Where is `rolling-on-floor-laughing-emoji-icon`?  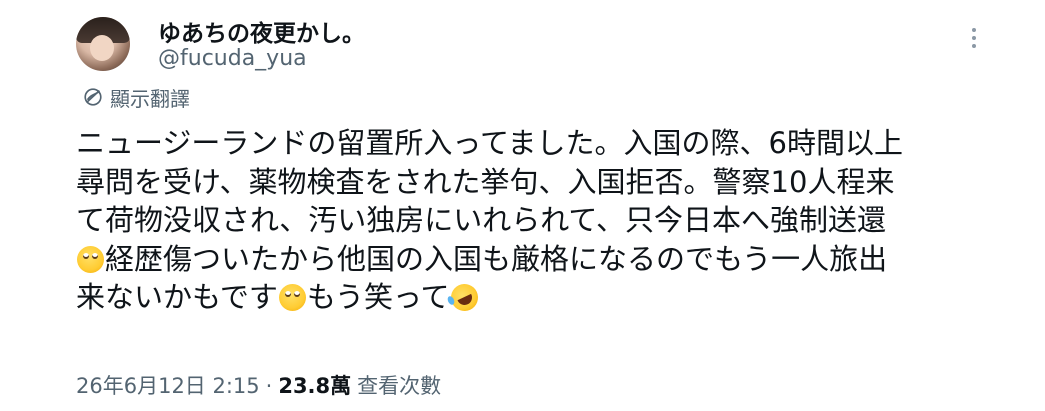 rolling-on-floor-laughing-emoji-icon is located at coordinates (464, 297).